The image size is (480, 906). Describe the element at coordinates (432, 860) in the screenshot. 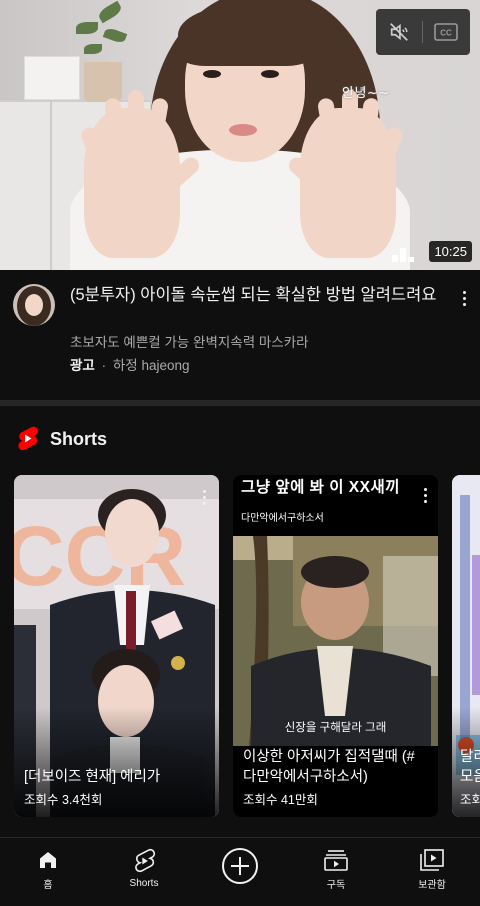

I see `library-icon` at that location.